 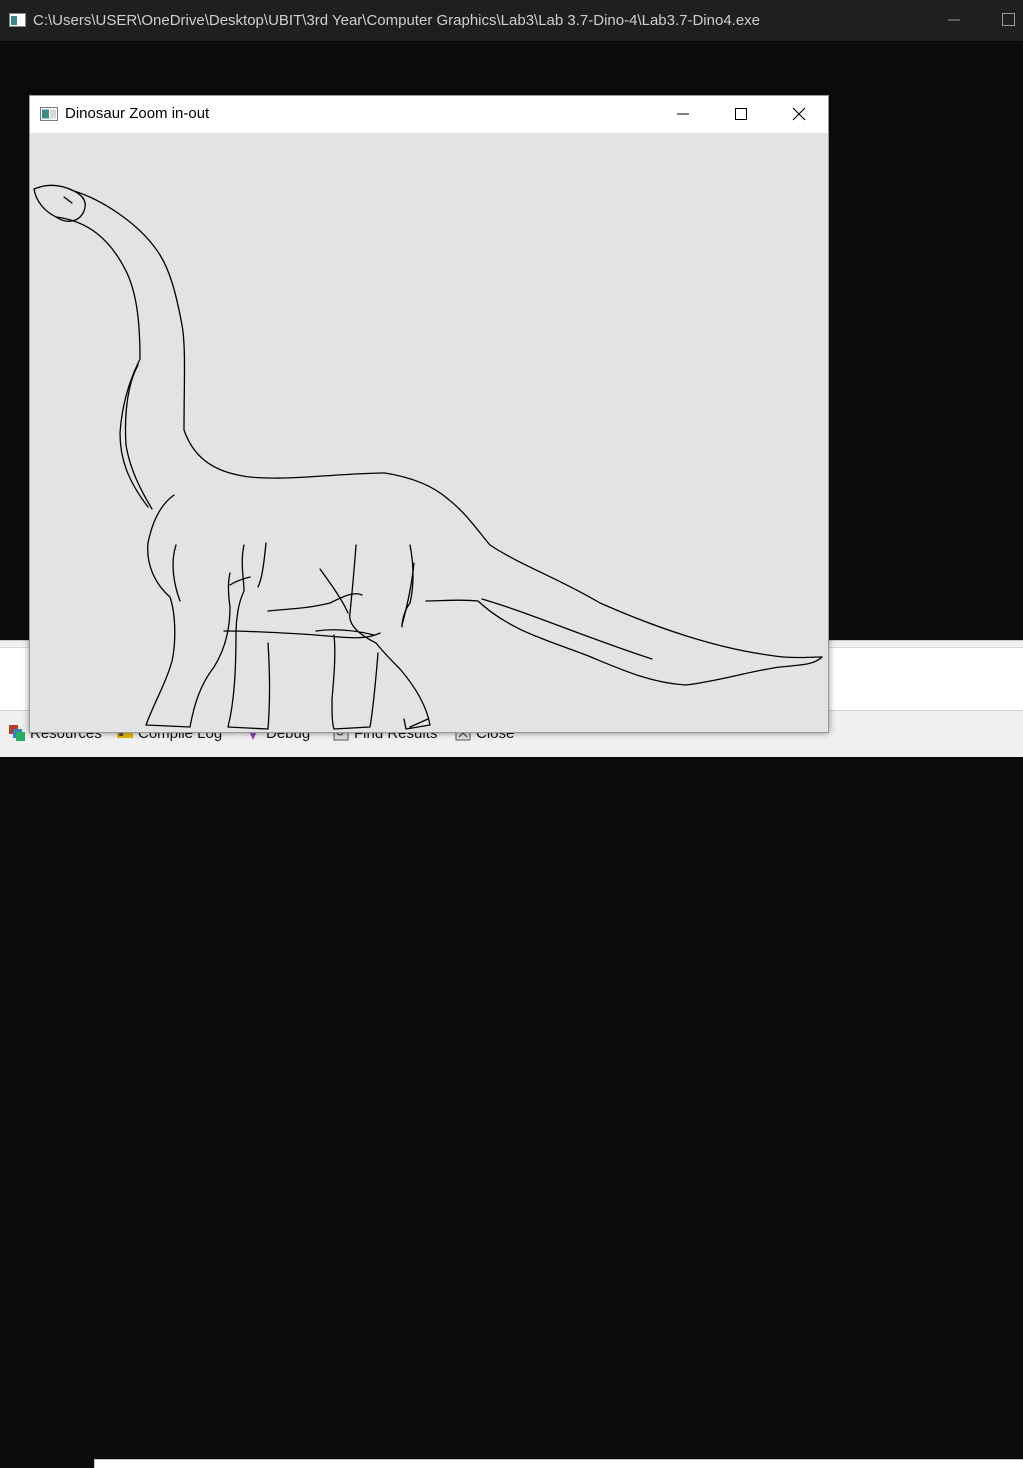 I want to click on dino-eye, so click(x=68, y=200).